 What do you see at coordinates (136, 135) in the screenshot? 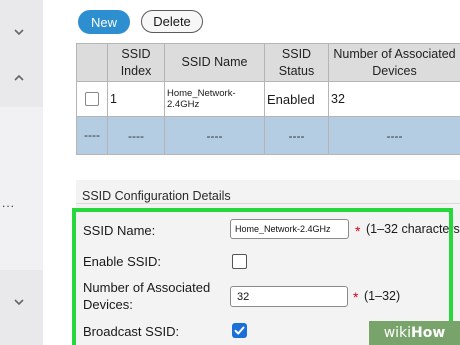
I see `ssid-index-cell: ----` at bounding box center [136, 135].